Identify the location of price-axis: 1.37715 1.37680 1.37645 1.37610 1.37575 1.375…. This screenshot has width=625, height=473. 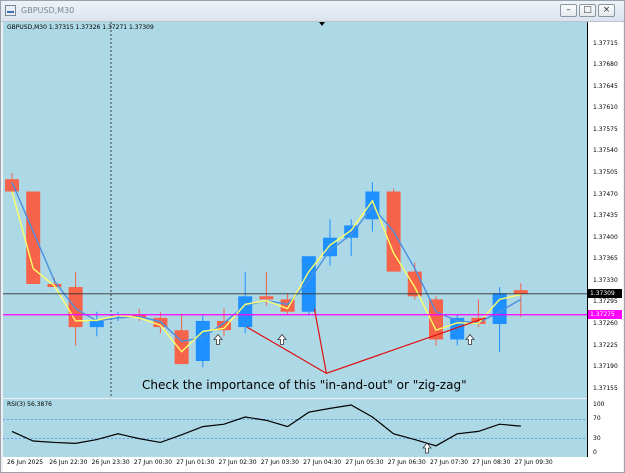
(605, 239).